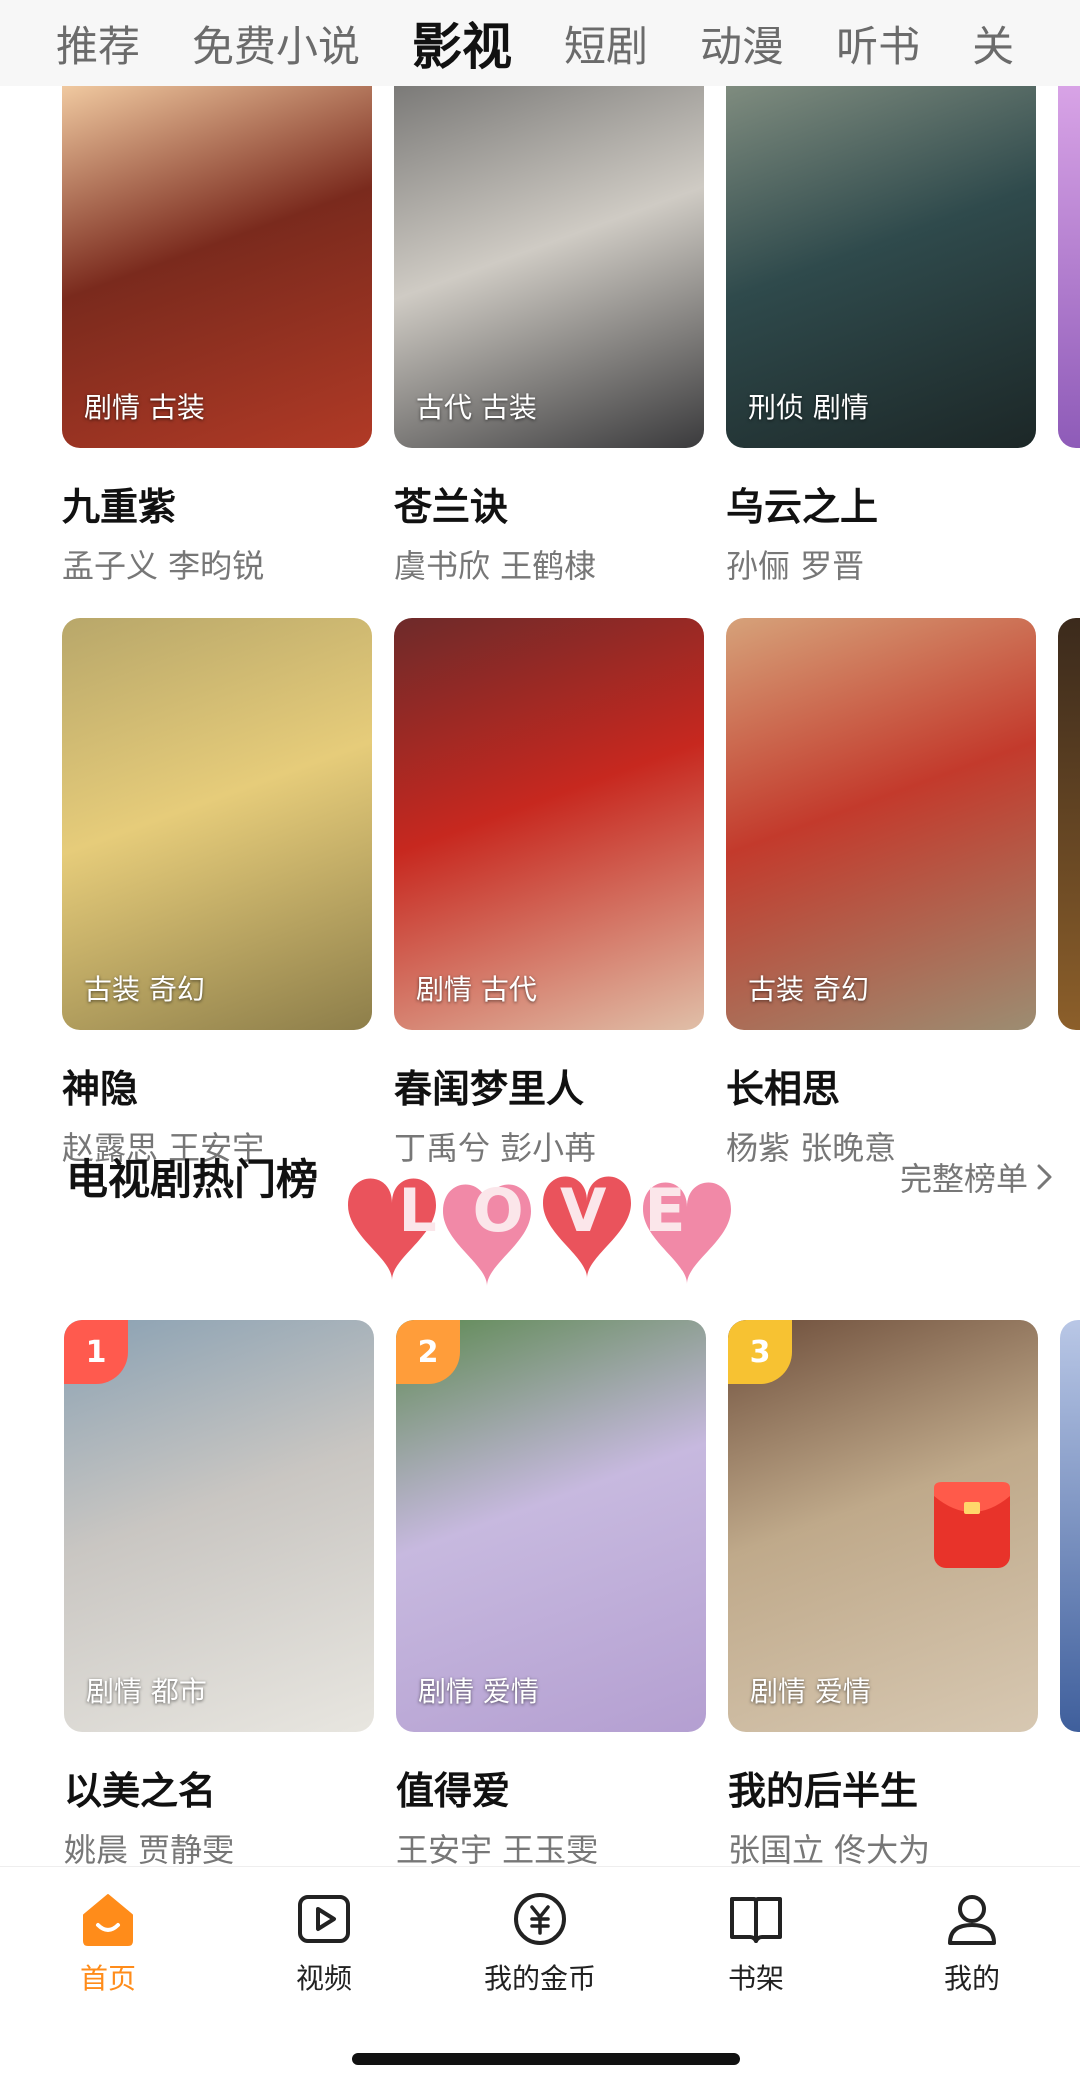  What do you see at coordinates (963, 1178) in the screenshot?
I see `full-chart-label: 完整榜单` at bounding box center [963, 1178].